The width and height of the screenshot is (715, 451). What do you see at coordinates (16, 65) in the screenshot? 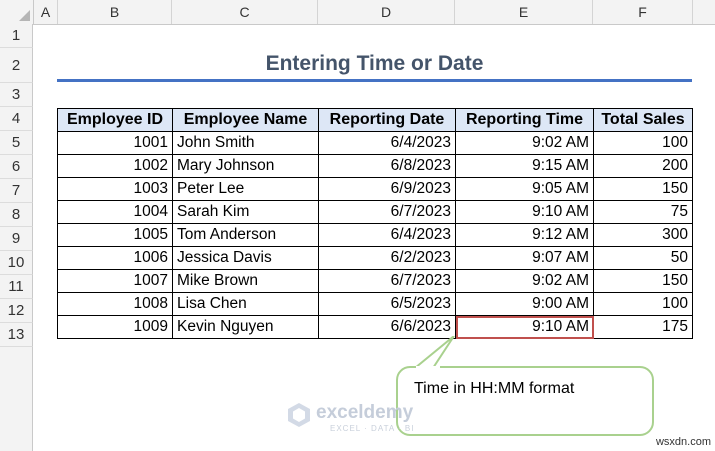
I see `row-header-2: 2` at bounding box center [16, 65].